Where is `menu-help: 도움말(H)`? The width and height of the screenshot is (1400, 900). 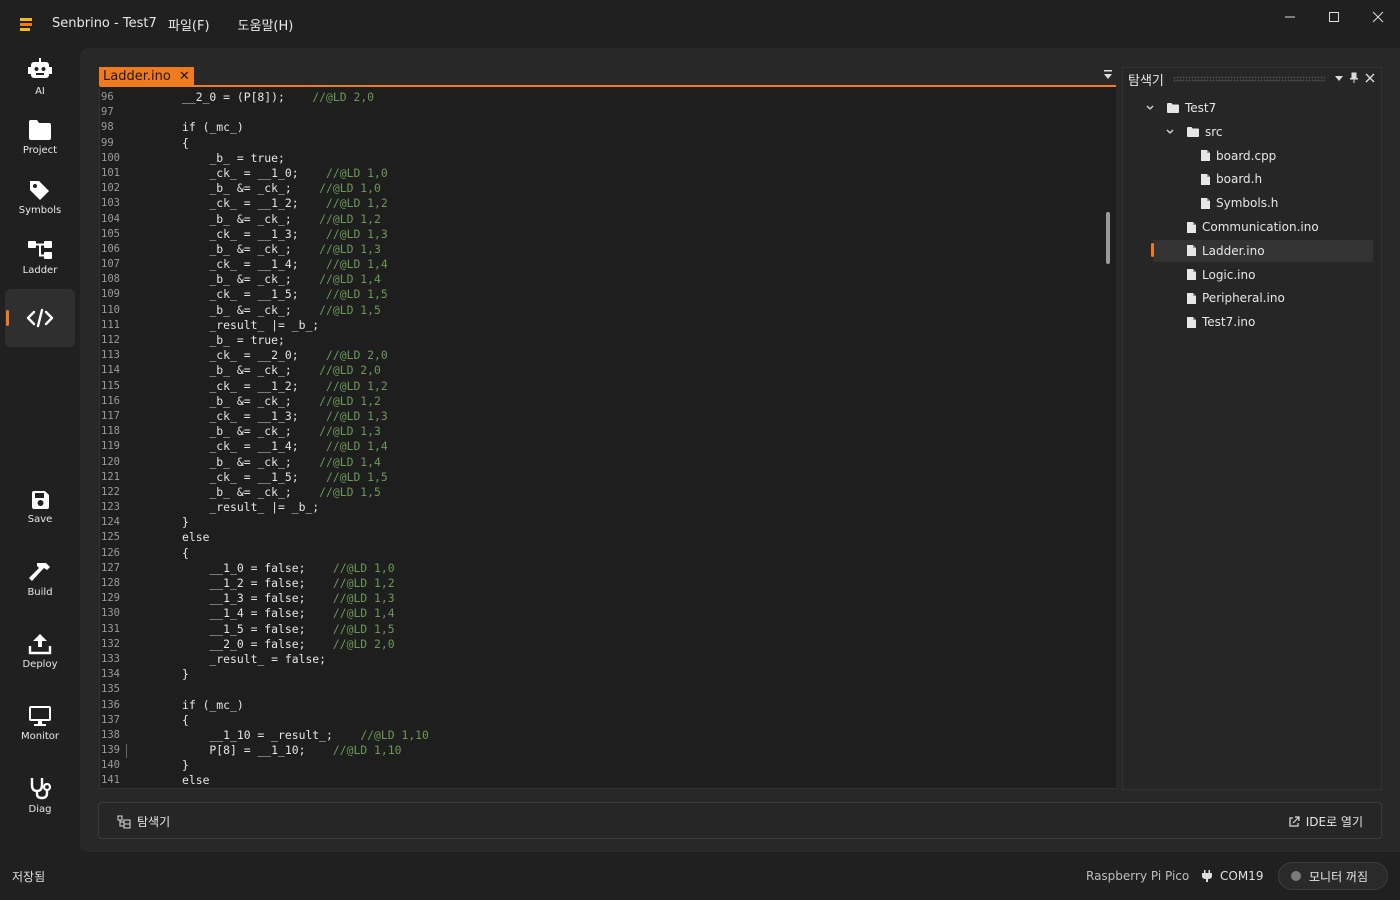 menu-help: 도움말(H) is located at coordinates (266, 24).